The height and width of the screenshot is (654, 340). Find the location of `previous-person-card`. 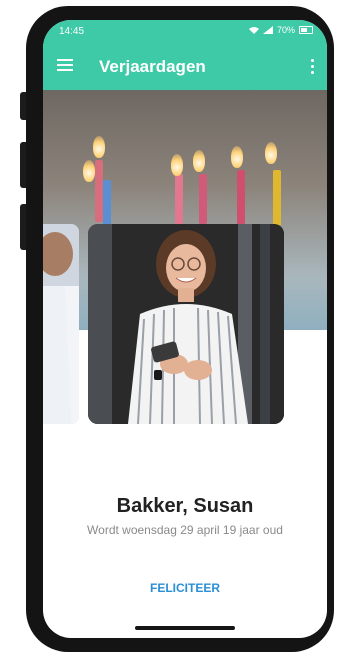

previous-person-card is located at coordinates (61, 324).